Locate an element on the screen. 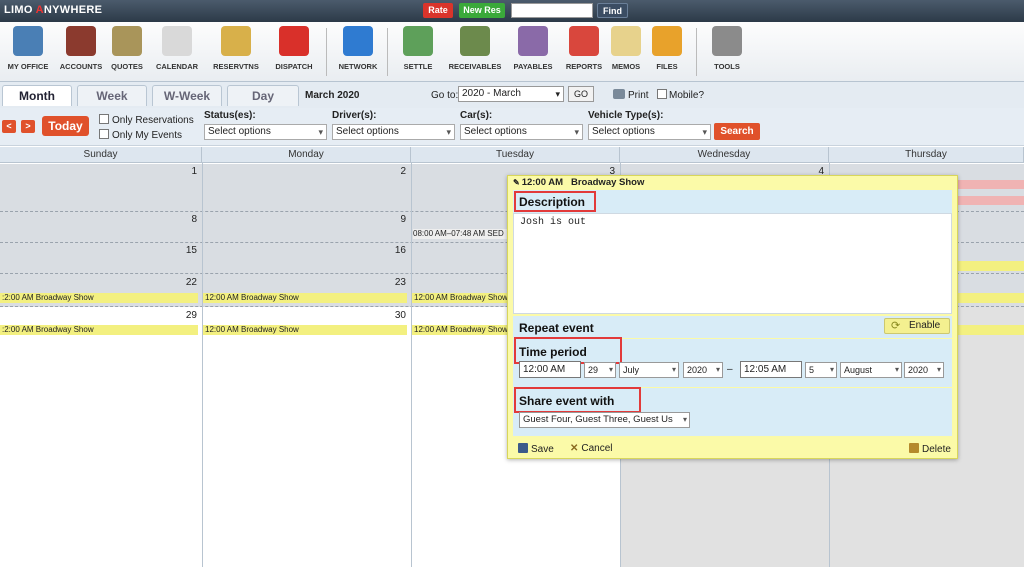  cancel-button: ✕ Cancel is located at coordinates (591, 448).